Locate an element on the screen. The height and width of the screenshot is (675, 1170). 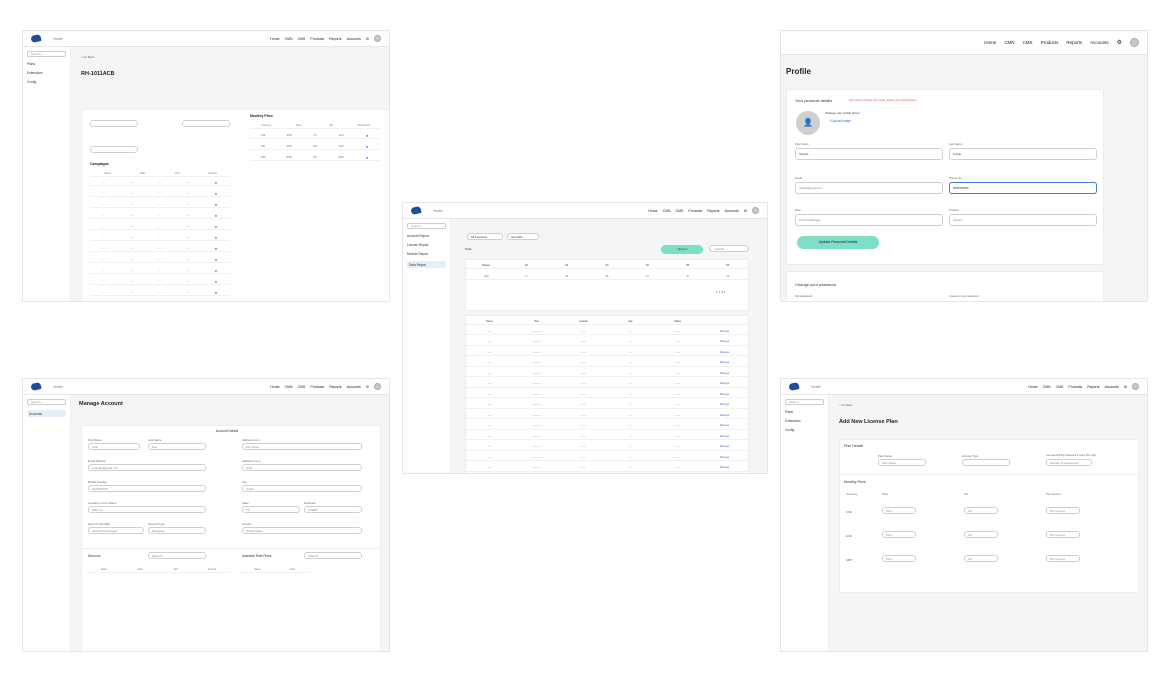
email-input: mikedl@gmail.com is located at coordinates (869, 188).